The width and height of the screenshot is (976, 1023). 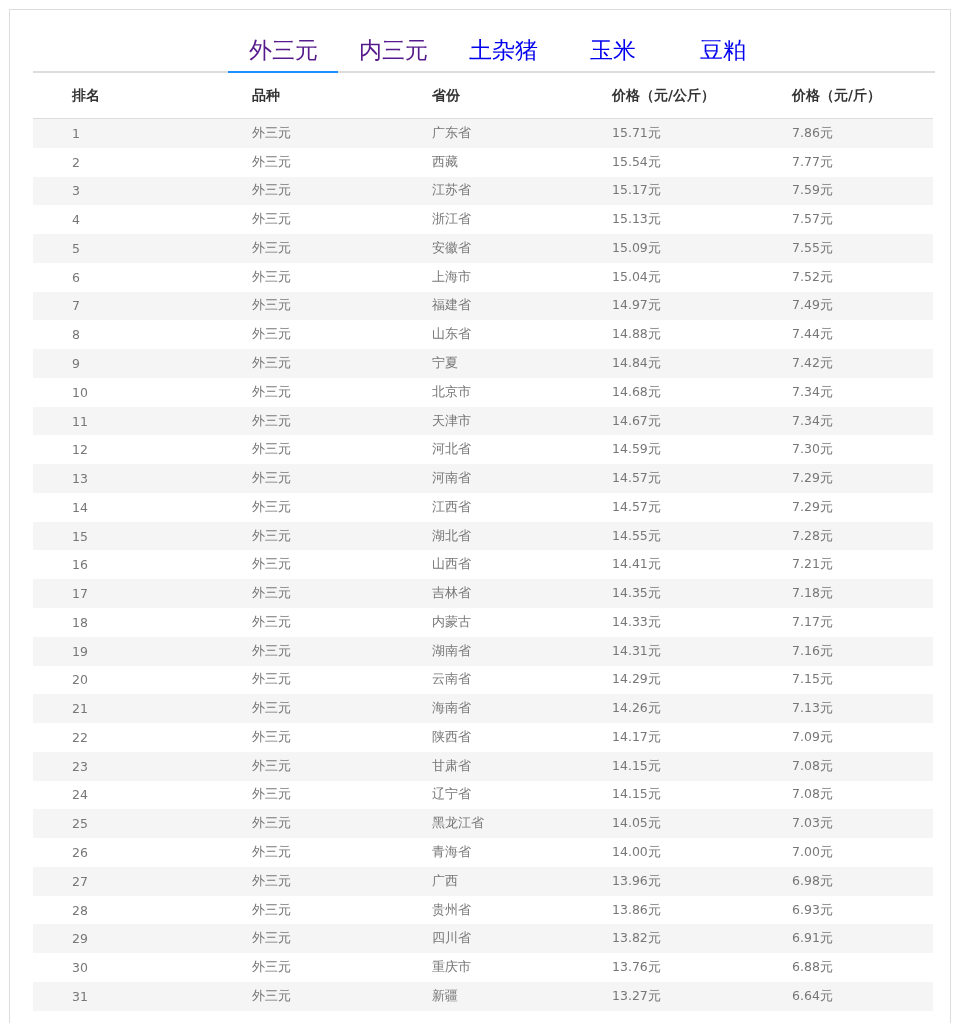 What do you see at coordinates (80, 479) in the screenshot?
I see `table-cell-text: 13` at bounding box center [80, 479].